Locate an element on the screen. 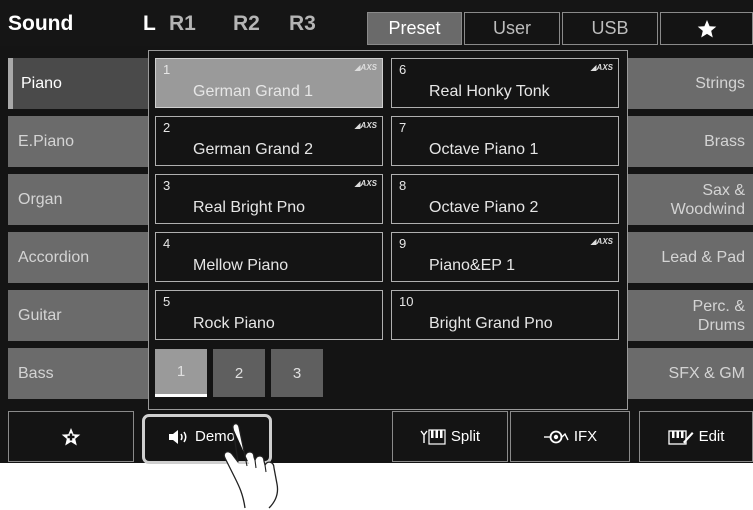 This screenshot has height=510, width=753. split-keyboard-icon is located at coordinates (433, 436).